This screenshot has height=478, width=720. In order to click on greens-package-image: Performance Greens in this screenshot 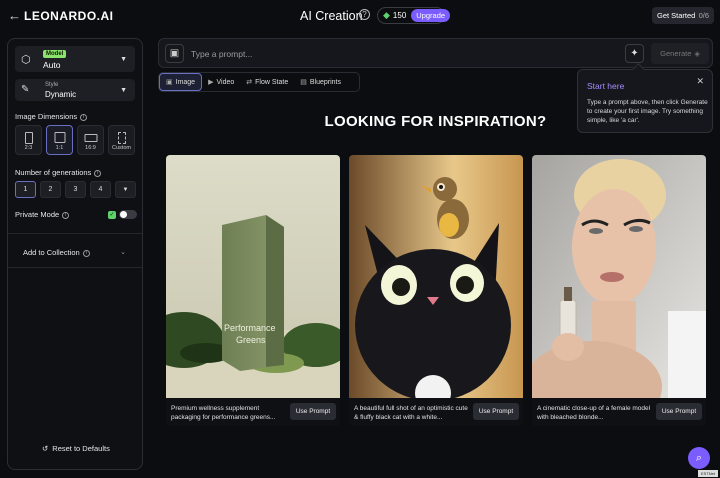, I will do `click(253, 276)`.